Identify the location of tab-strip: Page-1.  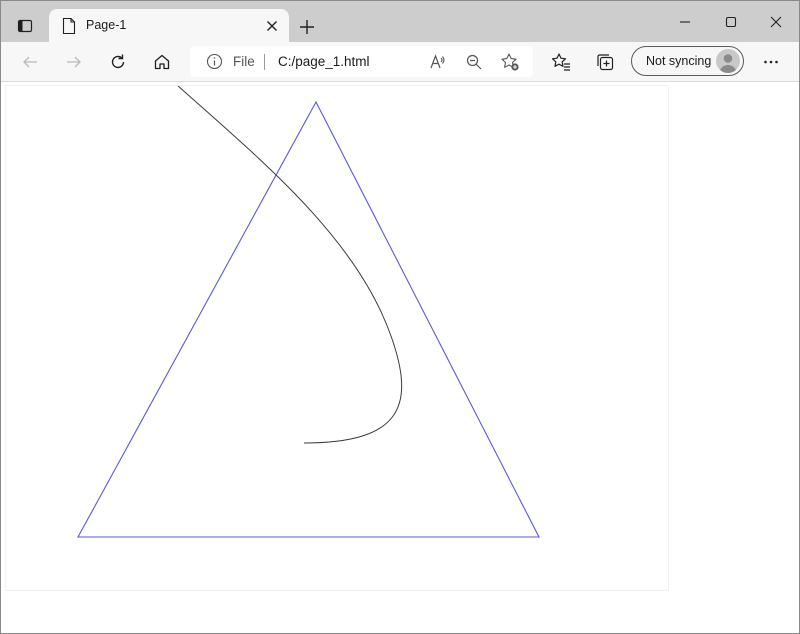
(400, 21).